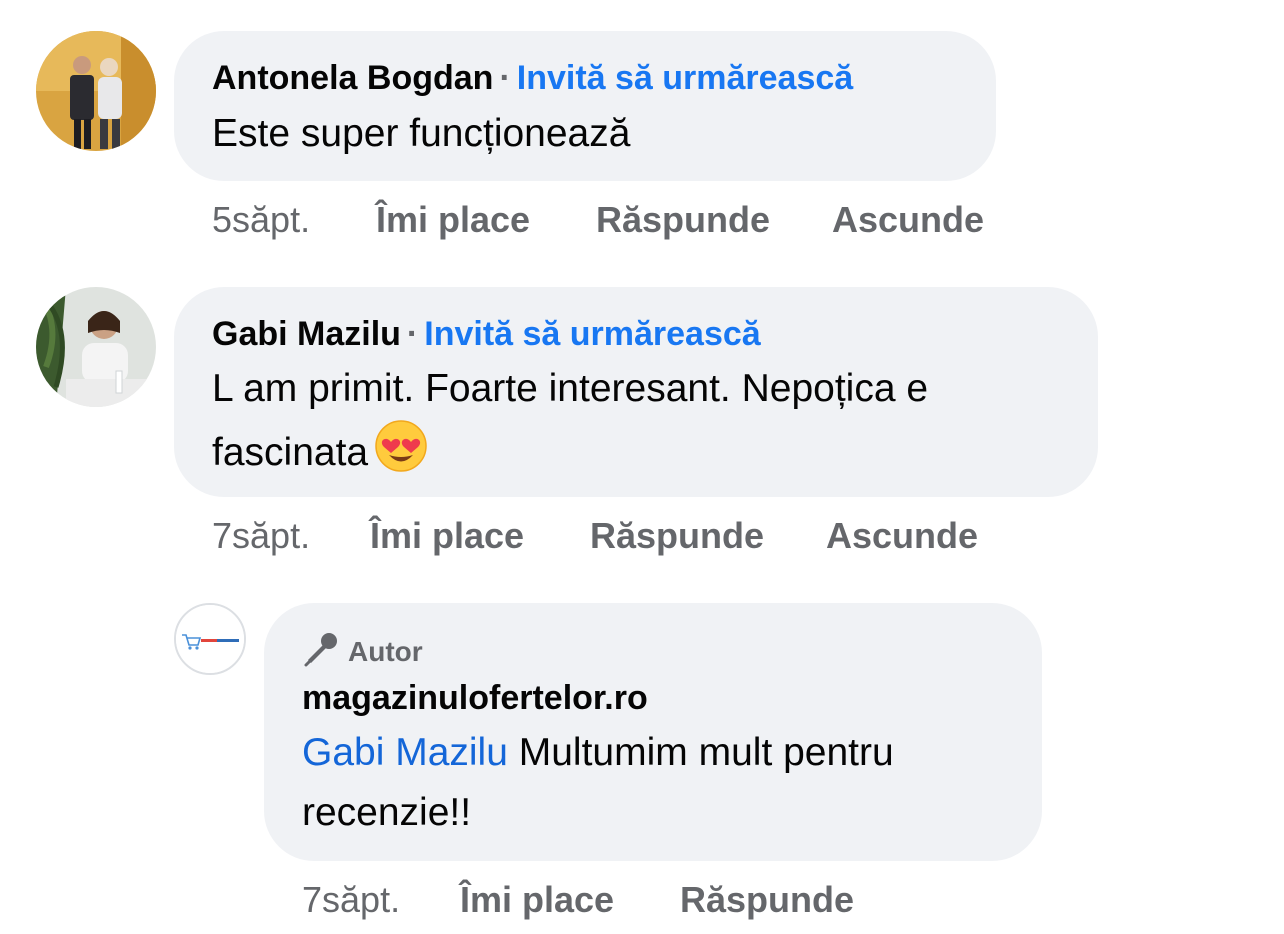 This screenshot has height=934, width=1284. I want to click on comment-author-name: Gabi Mazilu, so click(306, 334).